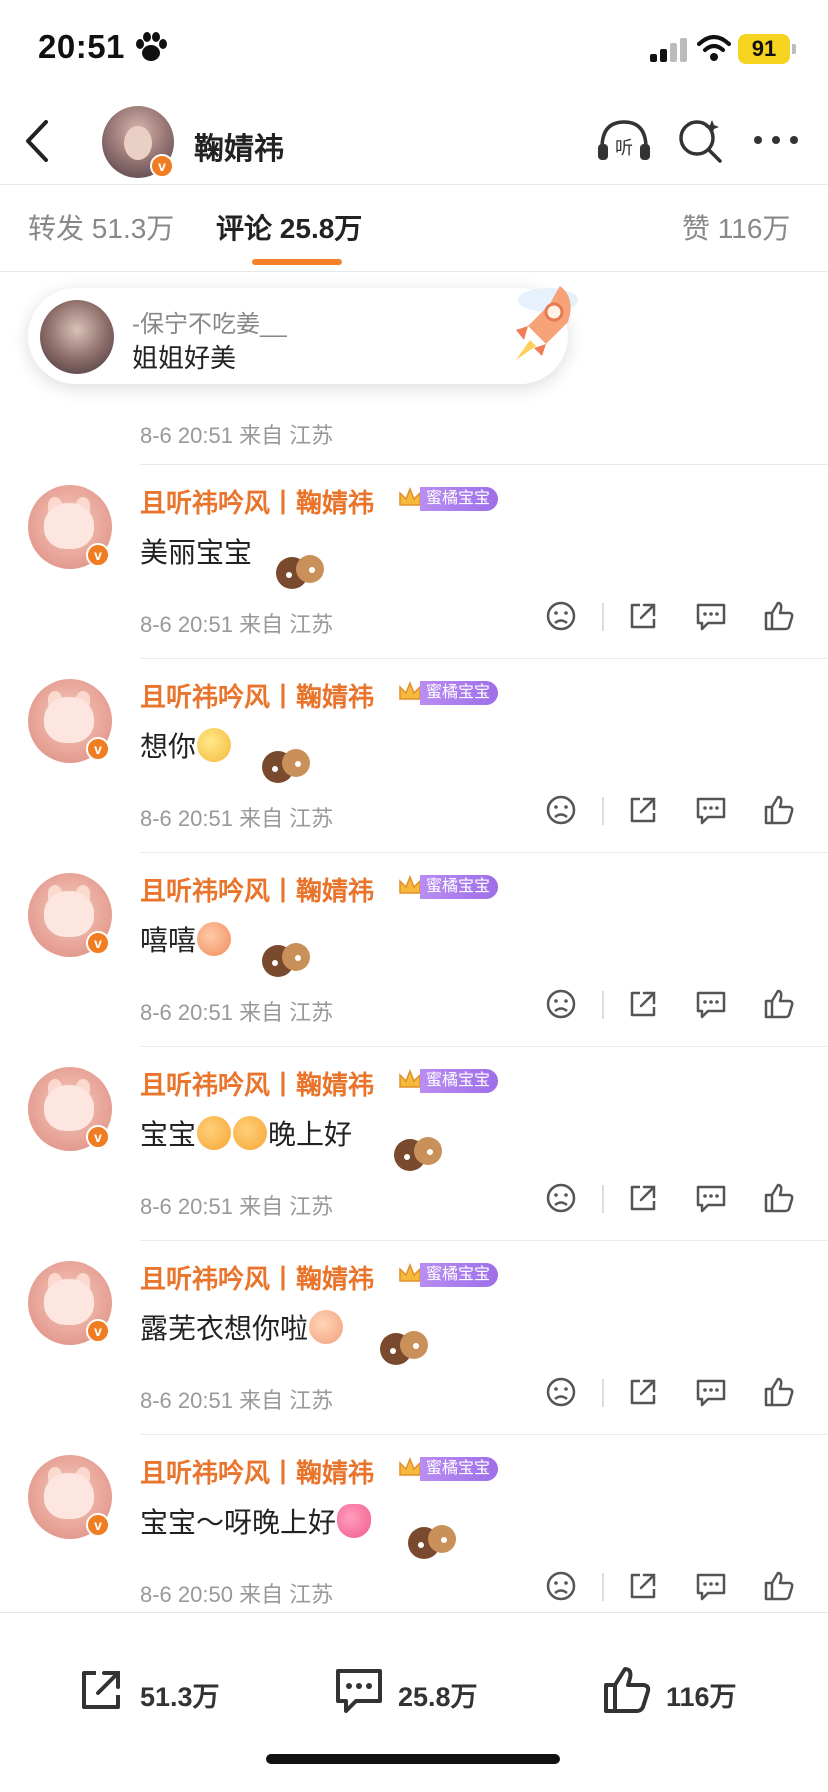  Describe the element at coordinates (98, 749) in the screenshot. I see `verified-icon: v` at that location.